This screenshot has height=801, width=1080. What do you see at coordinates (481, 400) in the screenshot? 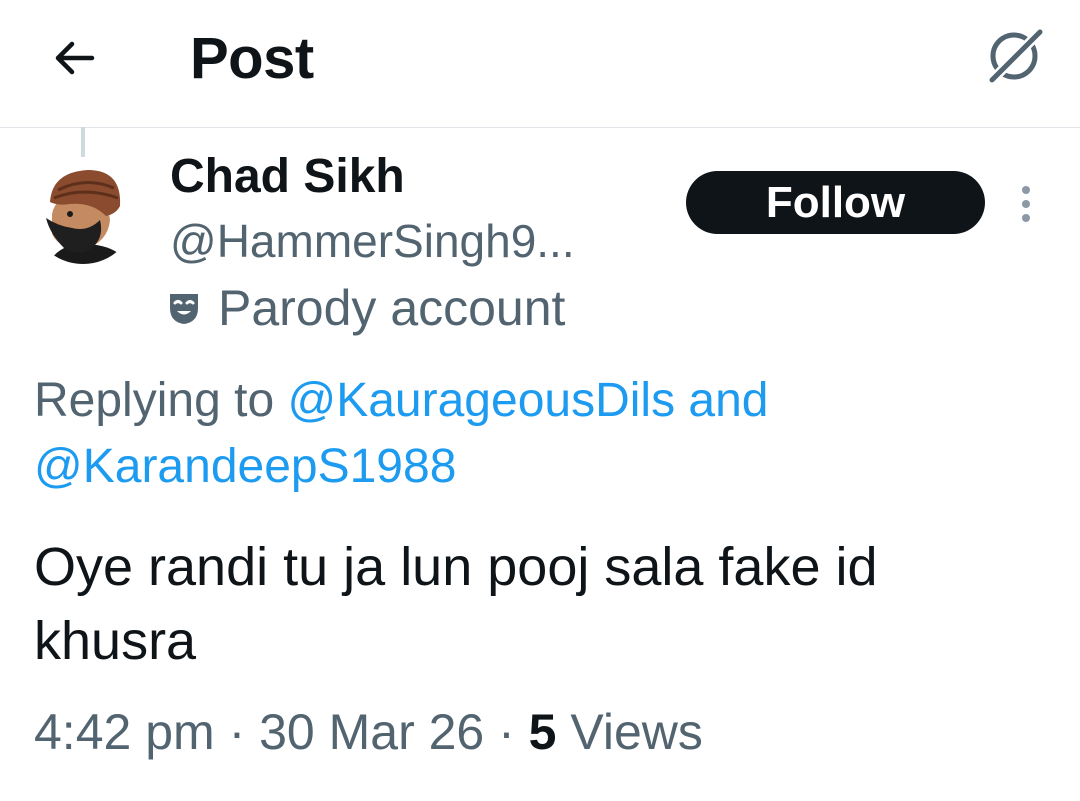
I see `mention-link: @KaurageousDils` at bounding box center [481, 400].